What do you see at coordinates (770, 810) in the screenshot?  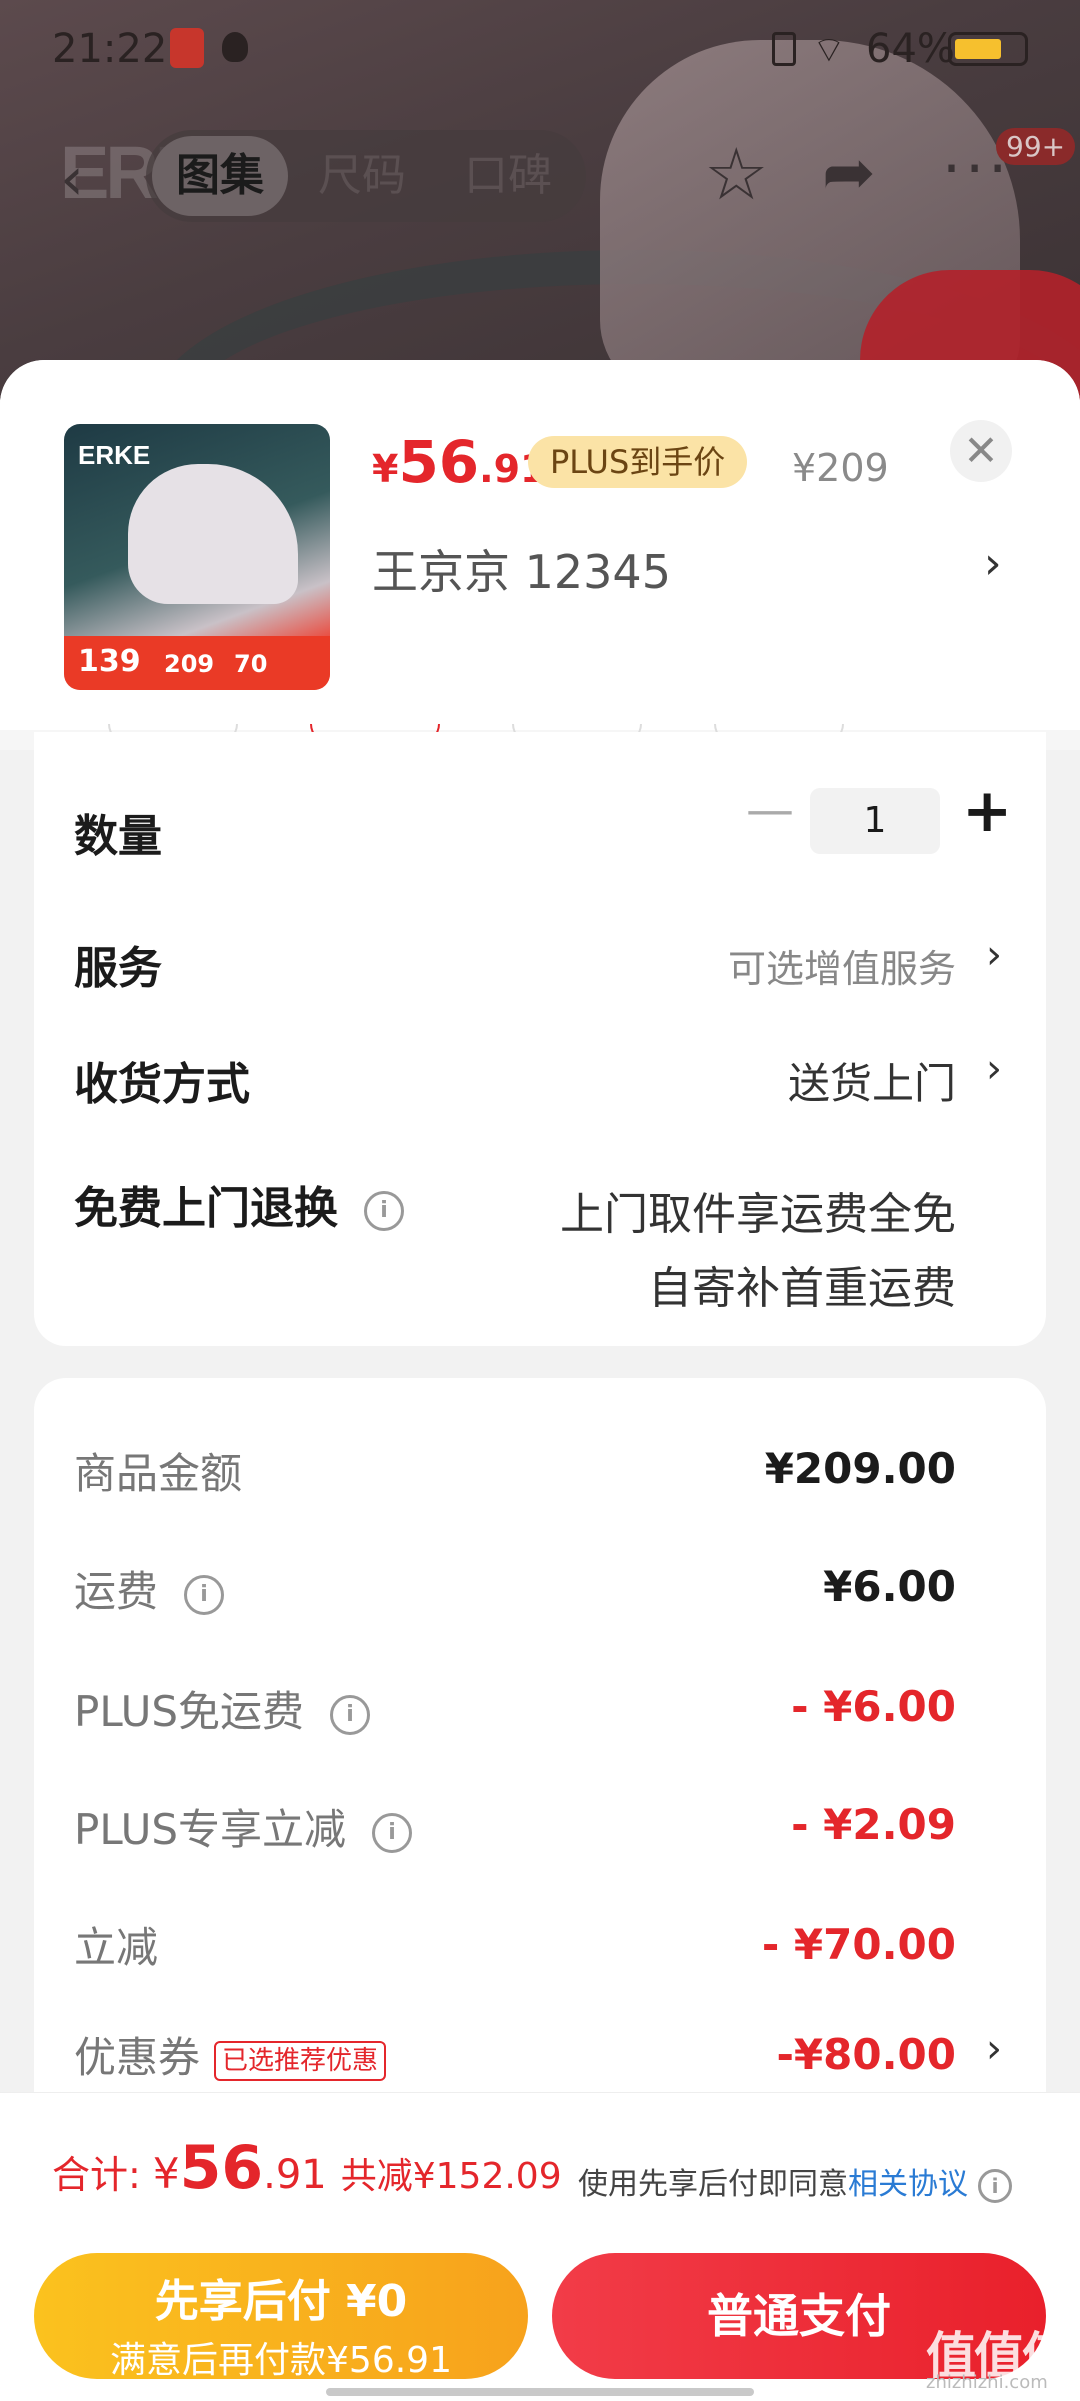 I see `quantity-decrease-button: —` at bounding box center [770, 810].